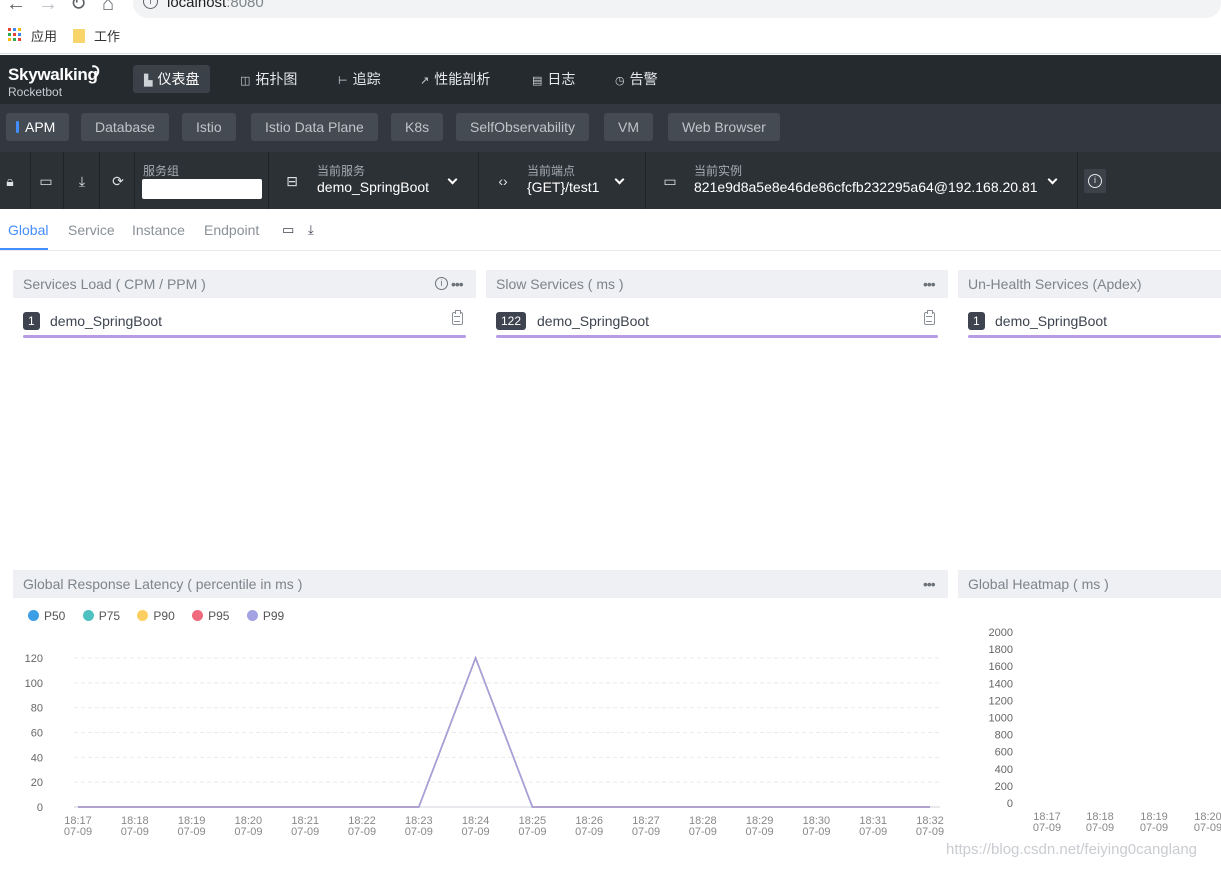 The height and width of the screenshot is (869, 1221). Describe the element at coordinates (314, 127) in the screenshot. I see `layer-istio-data-plane: Istio Data Plane` at that location.